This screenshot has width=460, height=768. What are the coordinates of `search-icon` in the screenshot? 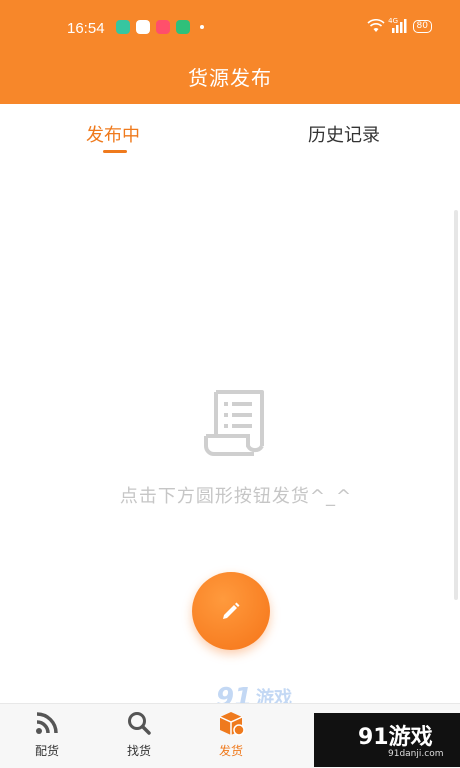 It's located at (139, 723).